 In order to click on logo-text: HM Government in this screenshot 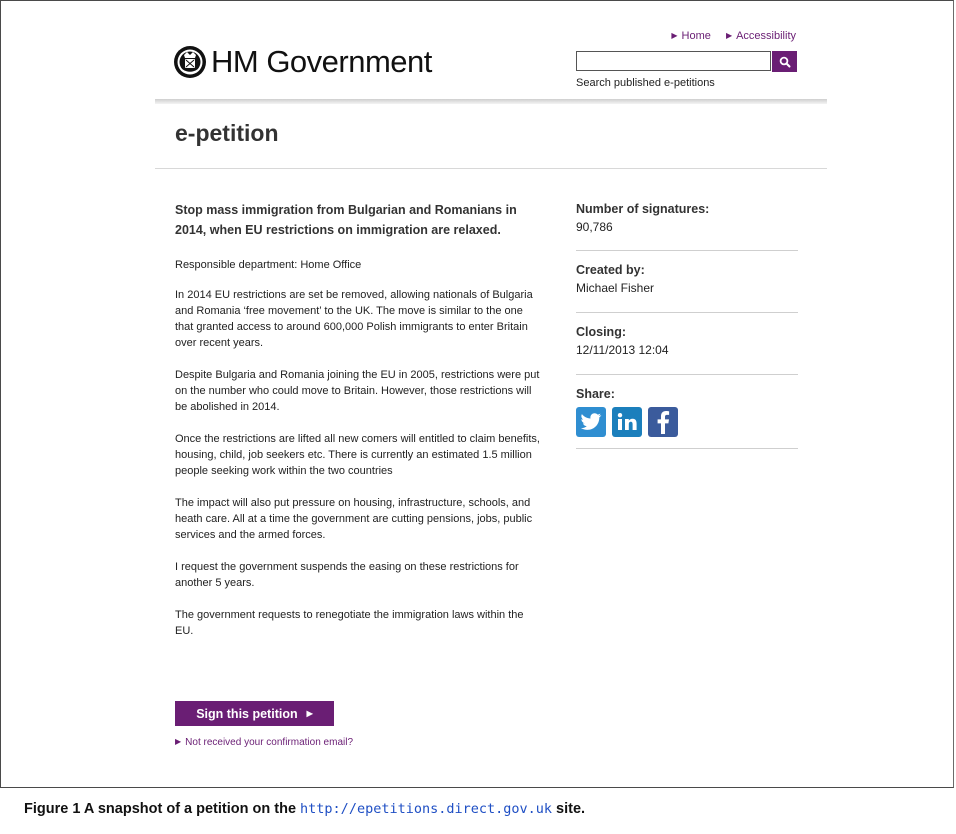, I will do `click(321, 61)`.